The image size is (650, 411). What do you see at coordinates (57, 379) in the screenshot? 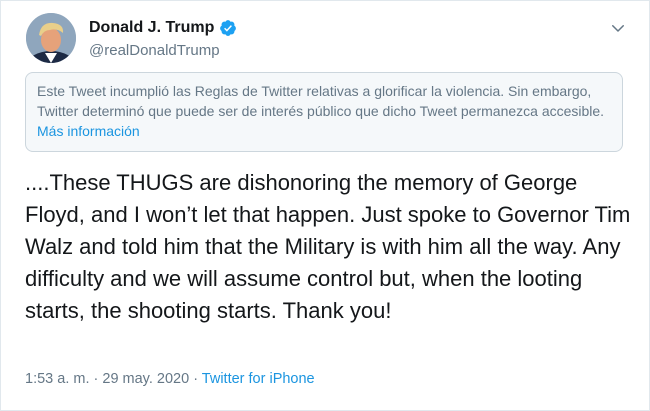
I see `tweet-time: 1:53 a. m.` at bounding box center [57, 379].